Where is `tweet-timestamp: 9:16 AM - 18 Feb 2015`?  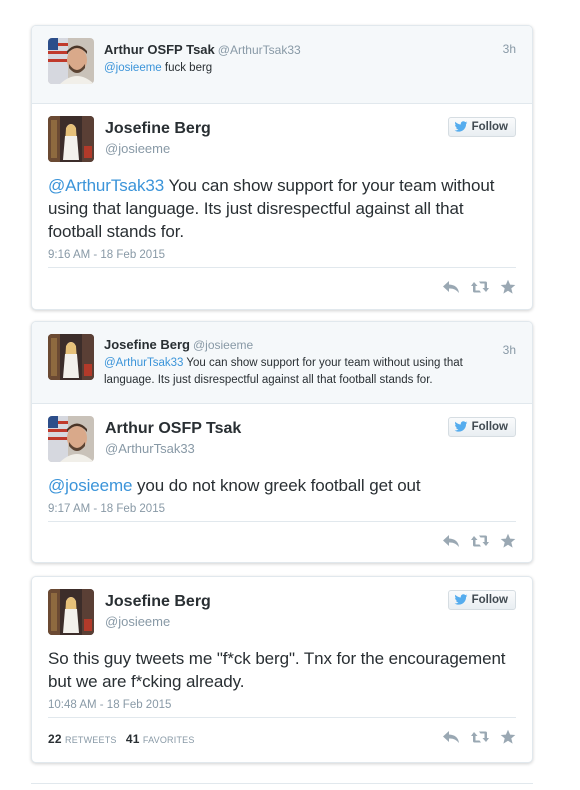 tweet-timestamp: 9:16 AM - 18 Feb 2015 is located at coordinates (282, 258).